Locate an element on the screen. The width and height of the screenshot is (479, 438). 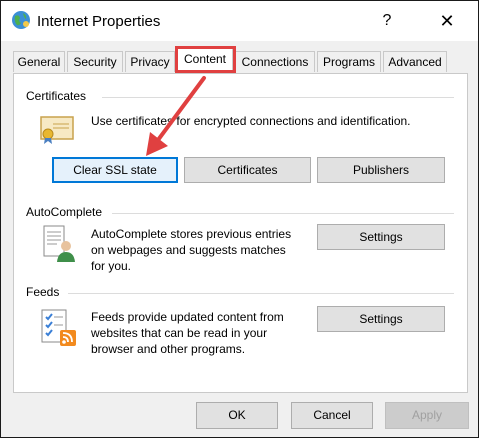
tab-security: Security is located at coordinates (95, 61).